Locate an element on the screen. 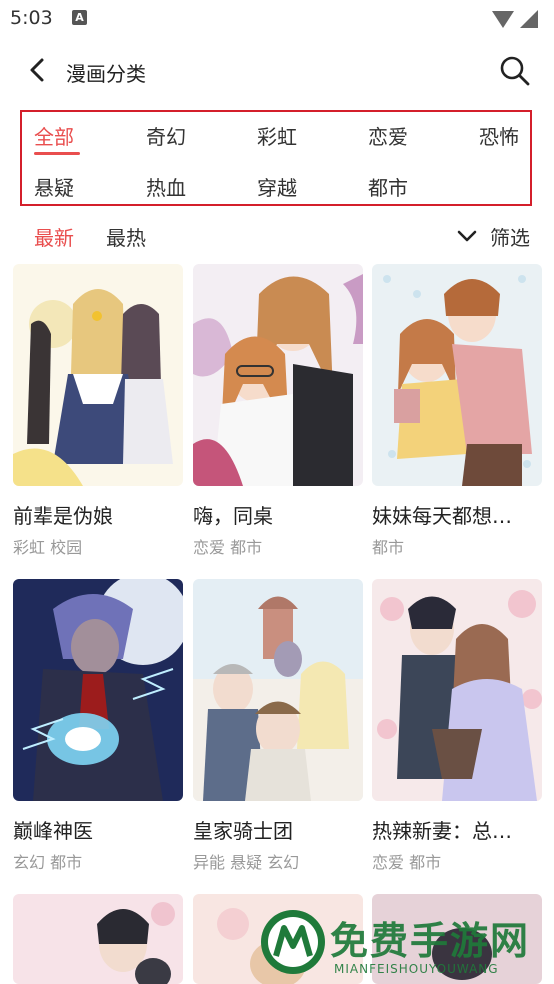  filter-button: 筛选 is located at coordinates (495, 236).